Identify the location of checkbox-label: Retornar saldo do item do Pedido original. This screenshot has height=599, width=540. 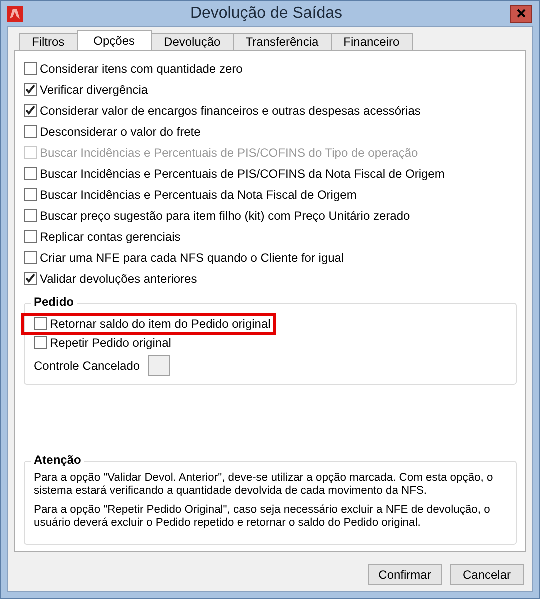
(160, 323).